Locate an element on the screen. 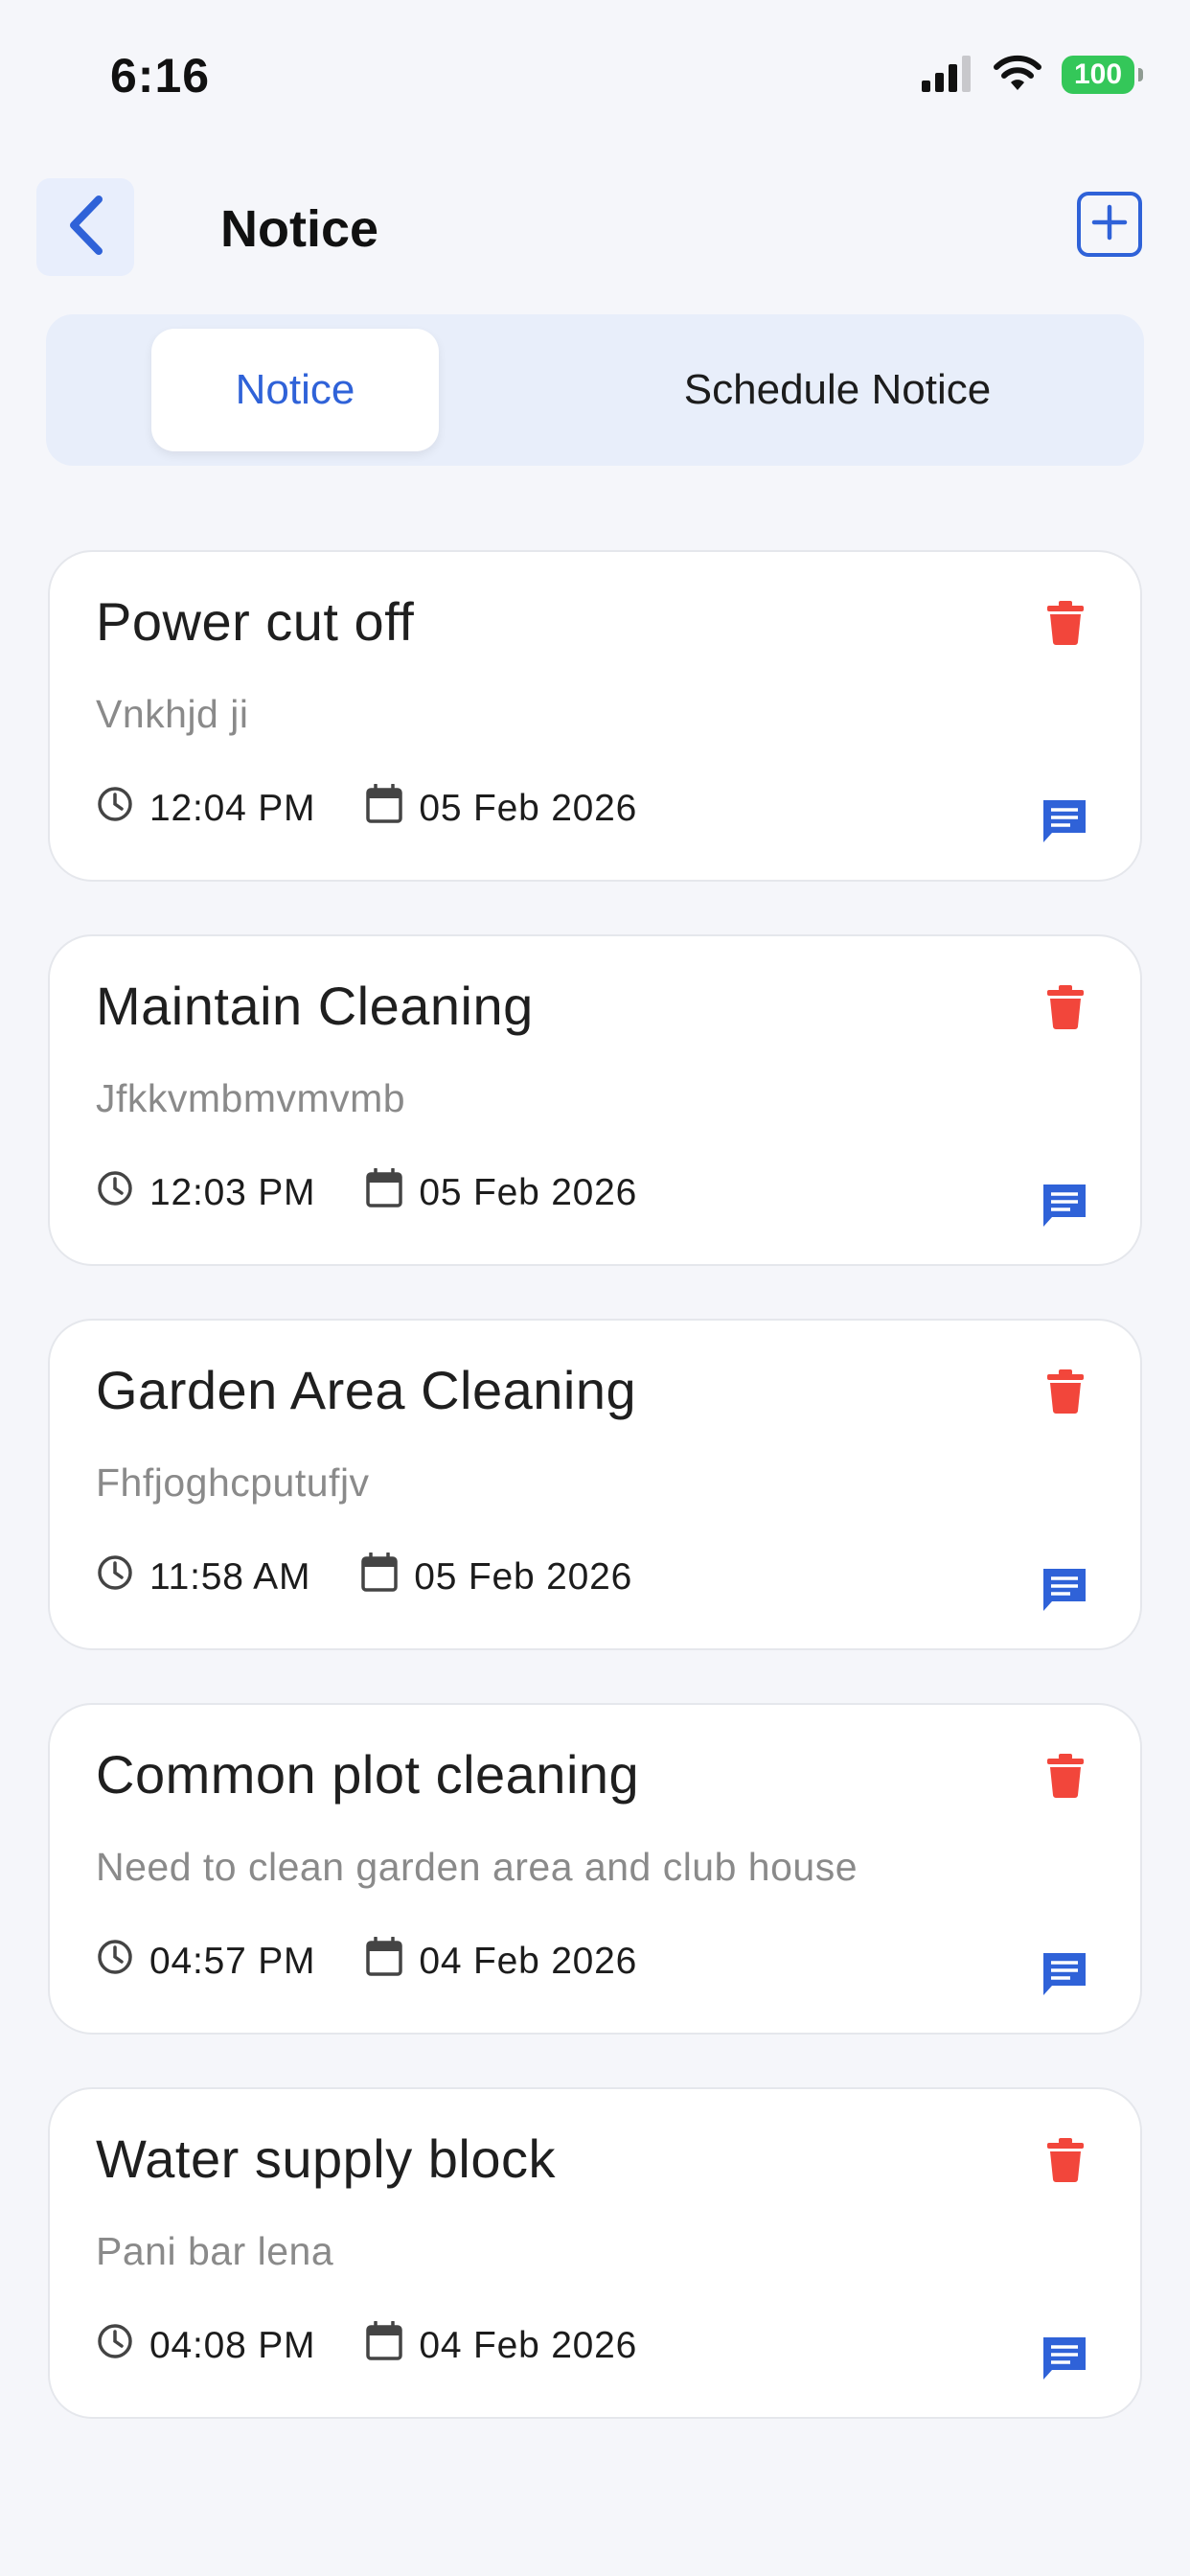 The image size is (1190, 2576). add-notice-button is located at coordinates (1109, 224).